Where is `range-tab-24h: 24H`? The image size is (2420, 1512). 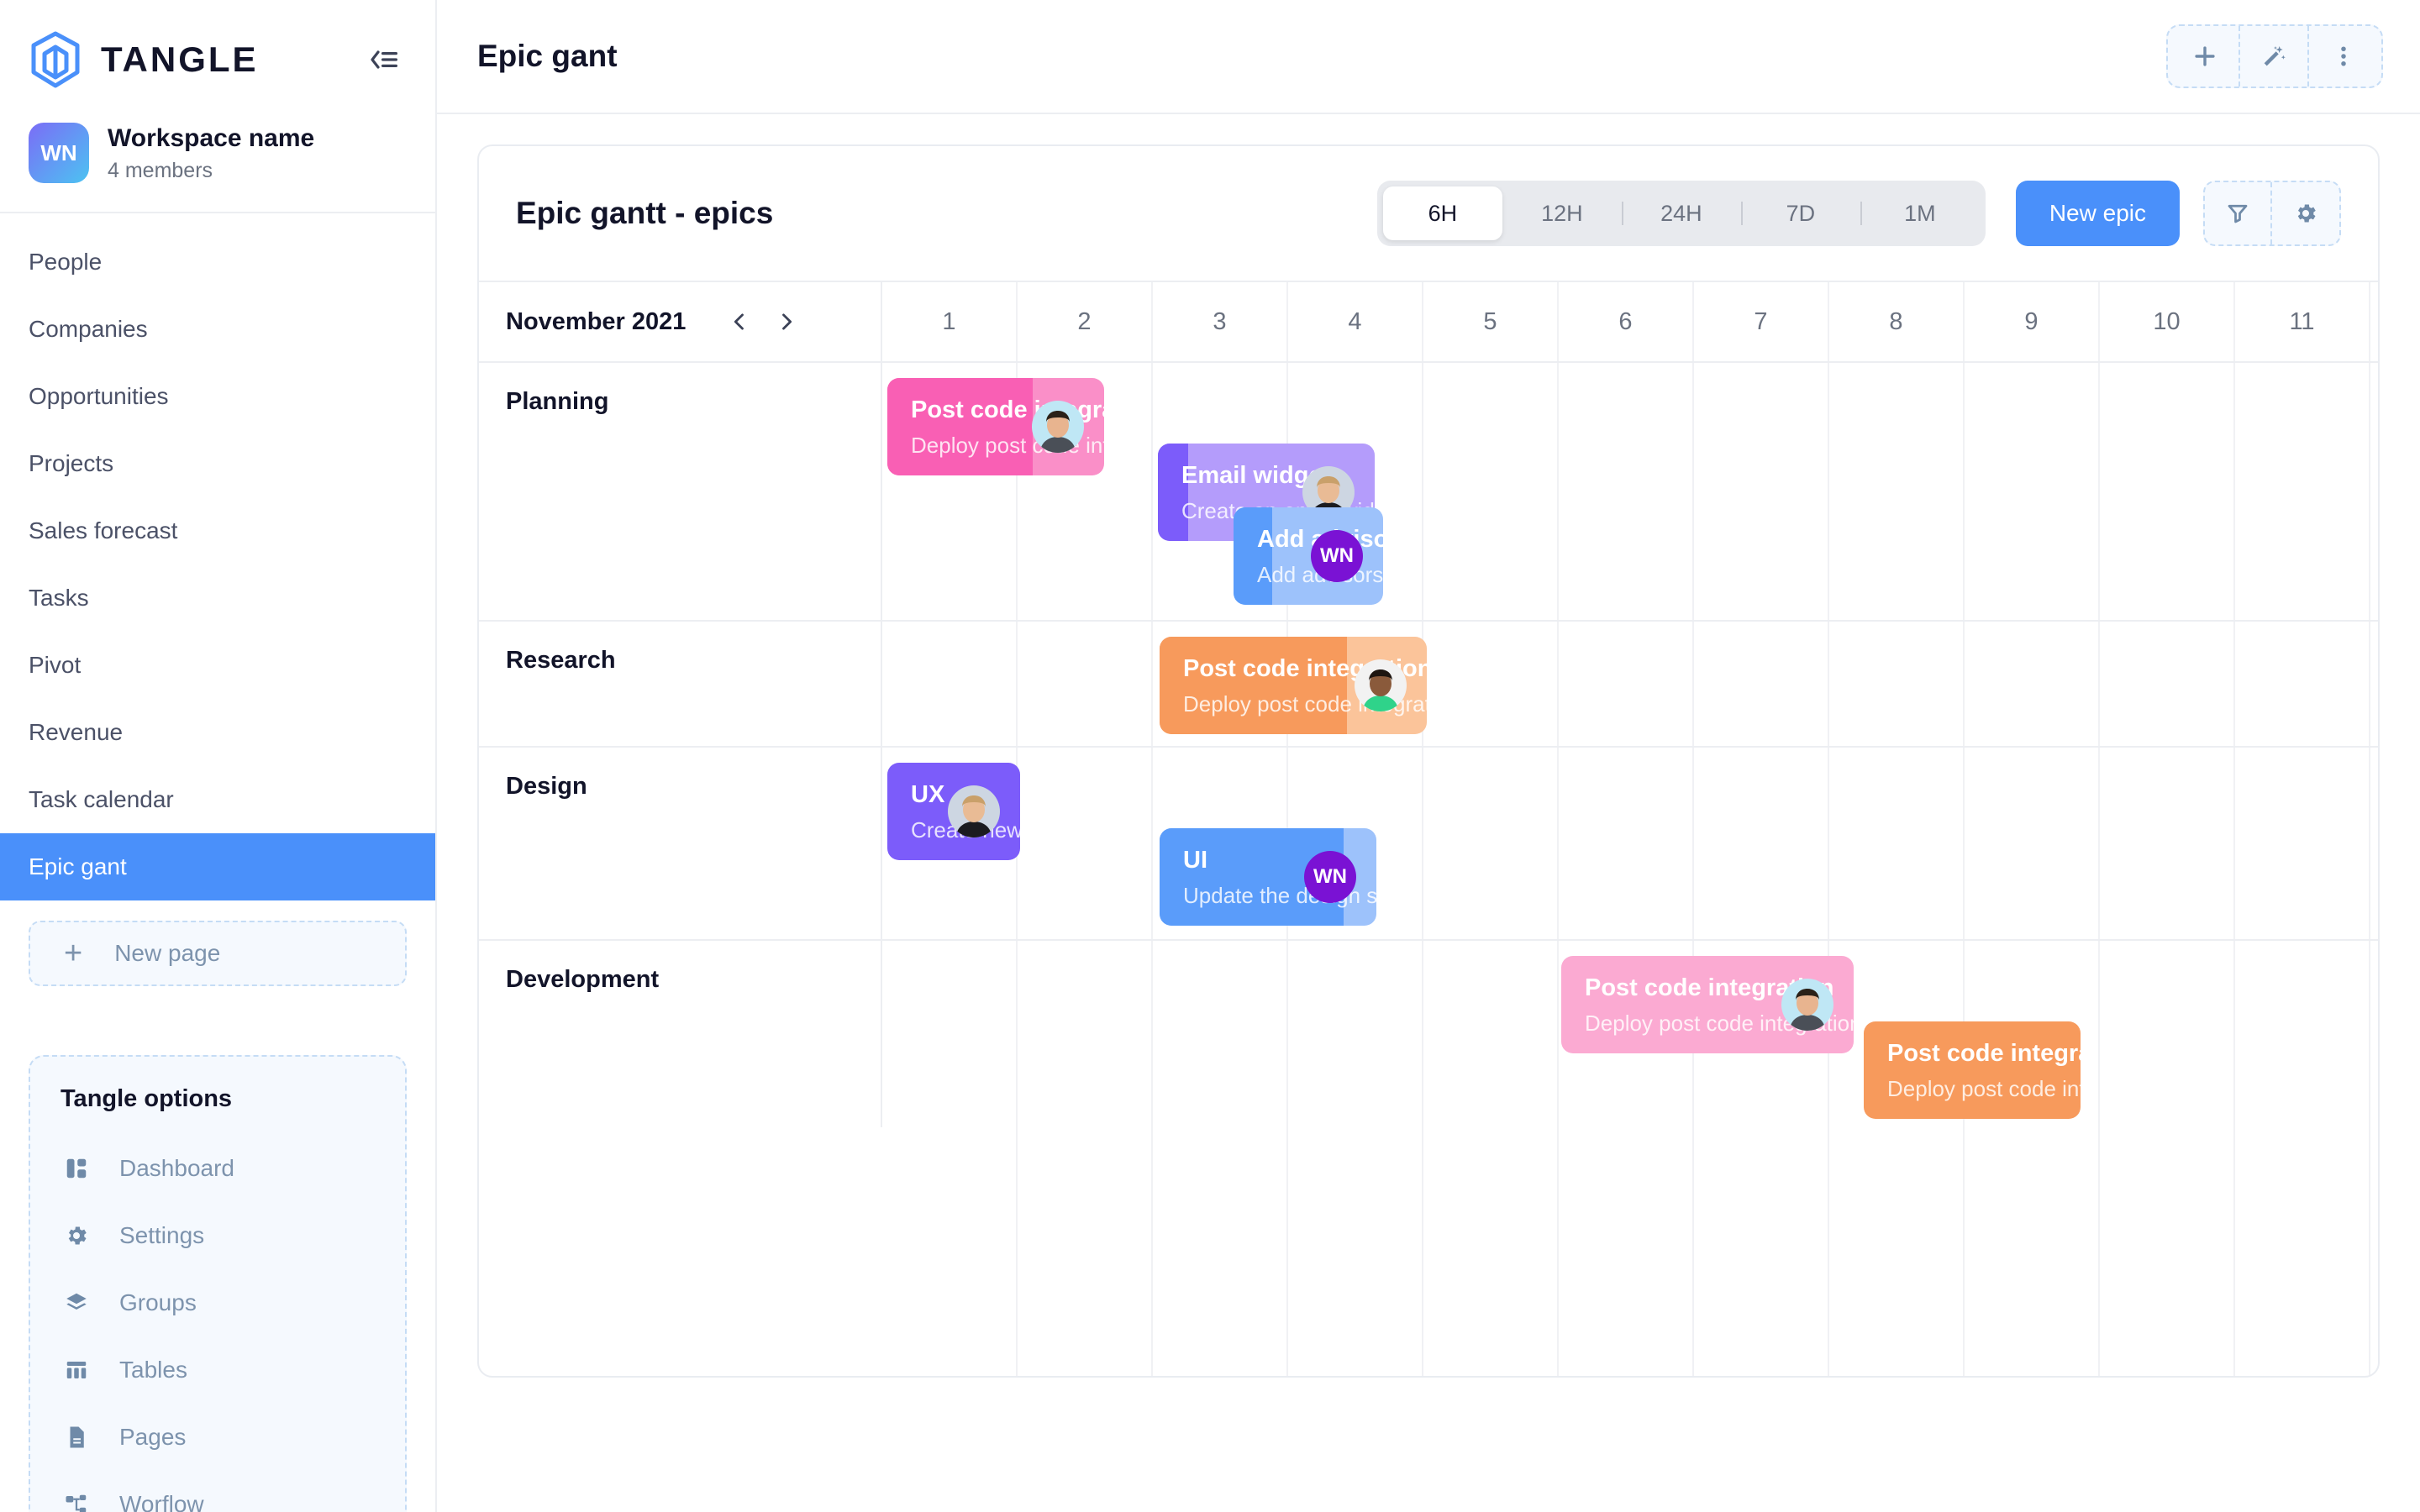 range-tab-24h: 24H is located at coordinates (1681, 213).